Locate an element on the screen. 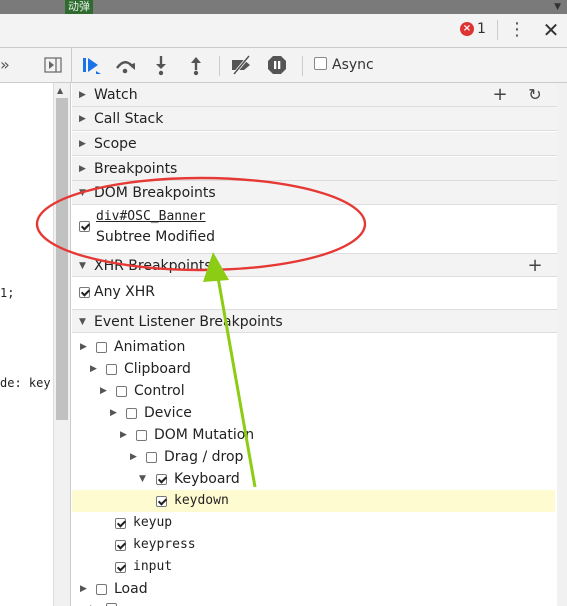  dom-breakpoint-node-link: div#OSC_Banner is located at coordinates (151, 217).